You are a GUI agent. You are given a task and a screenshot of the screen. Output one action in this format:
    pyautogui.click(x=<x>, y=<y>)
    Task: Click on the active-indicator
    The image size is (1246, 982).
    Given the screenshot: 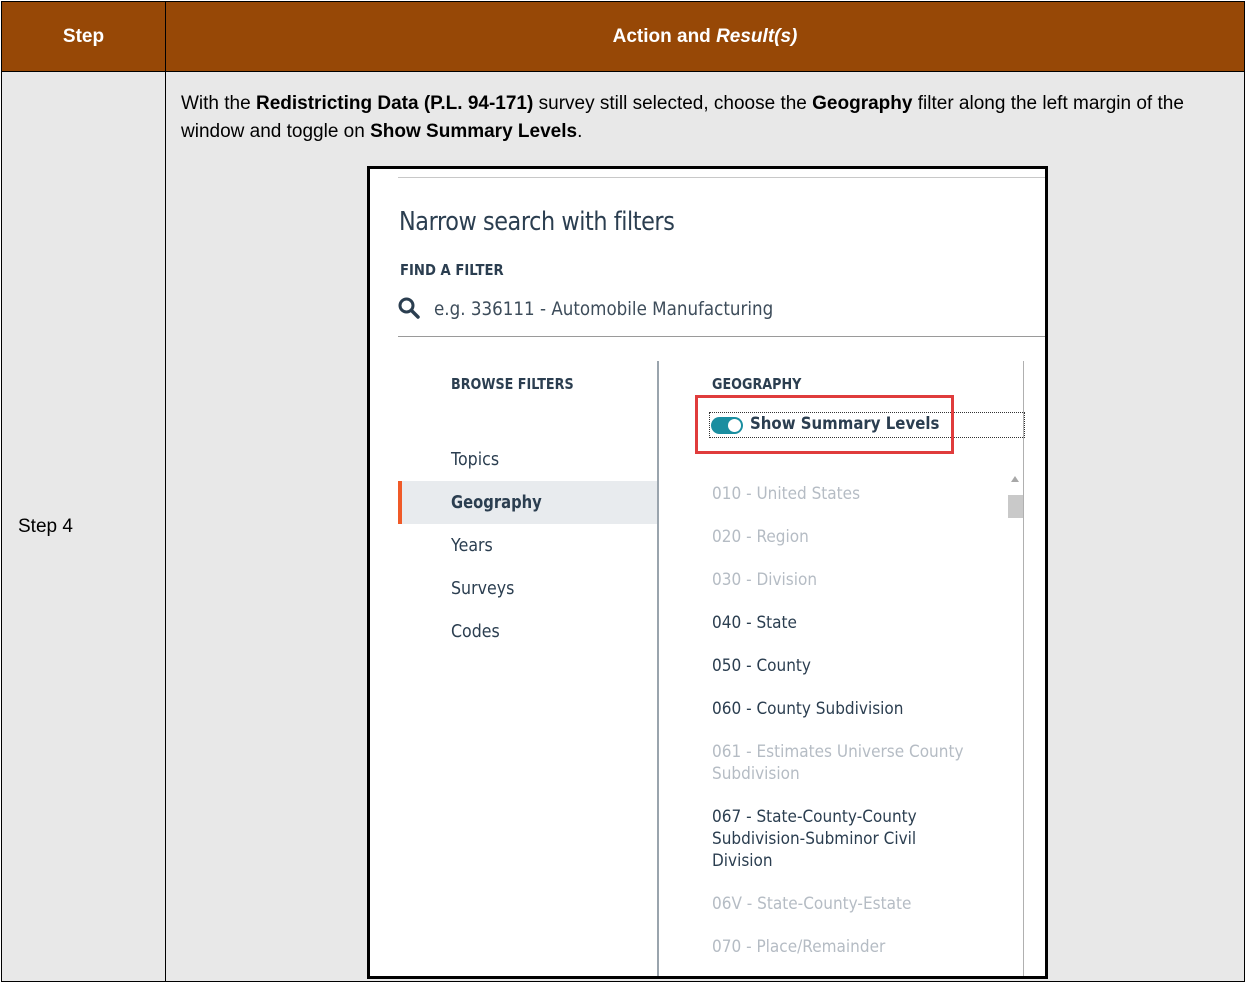 What is the action you would take?
    pyautogui.click(x=400, y=502)
    